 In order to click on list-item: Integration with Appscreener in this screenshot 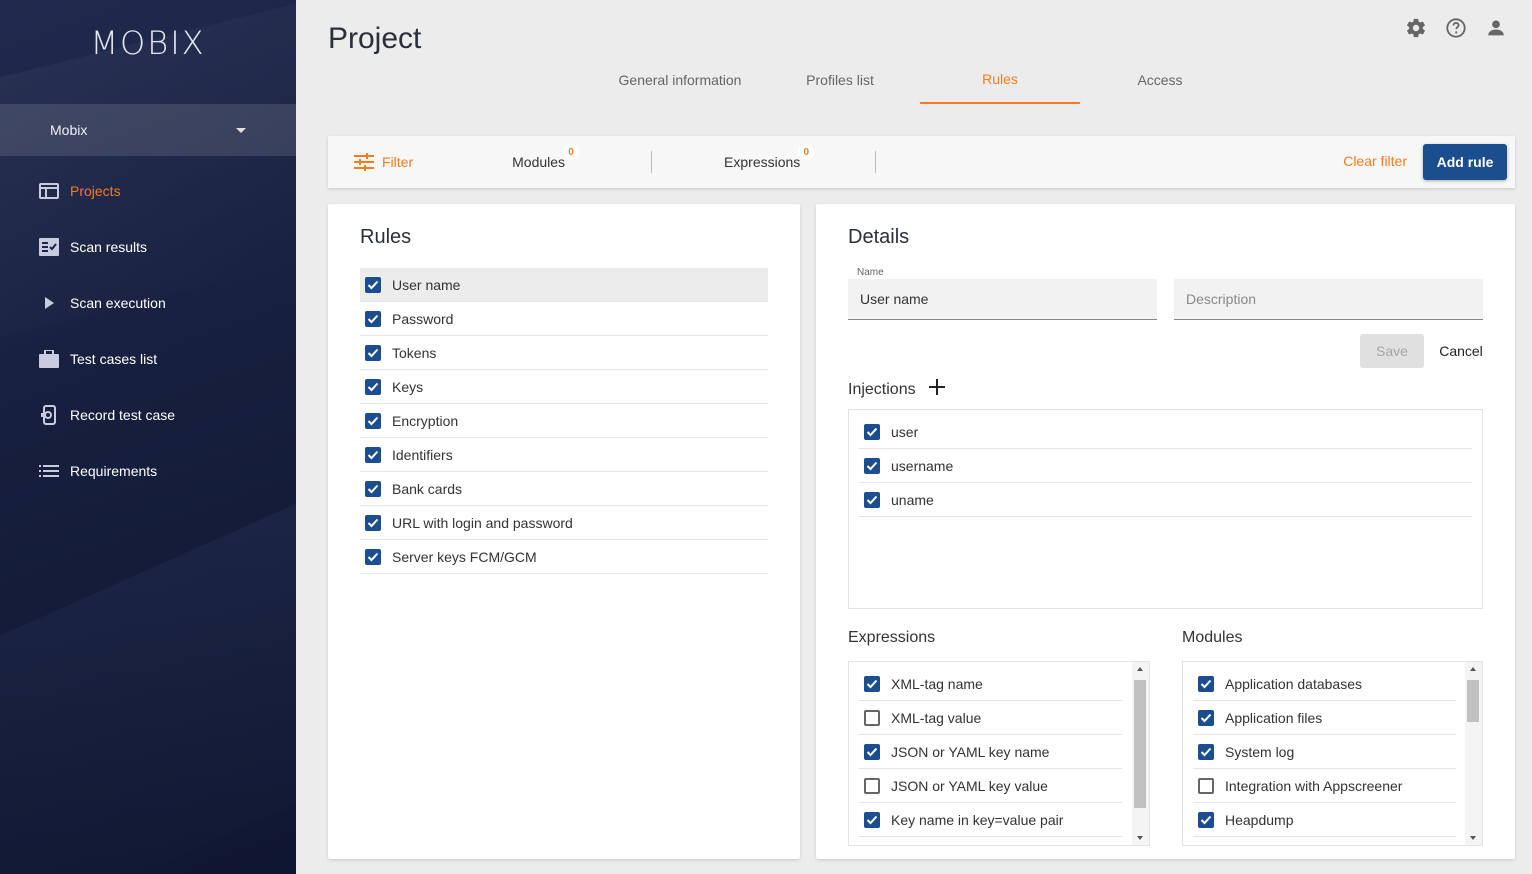, I will do `click(1324, 786)`.